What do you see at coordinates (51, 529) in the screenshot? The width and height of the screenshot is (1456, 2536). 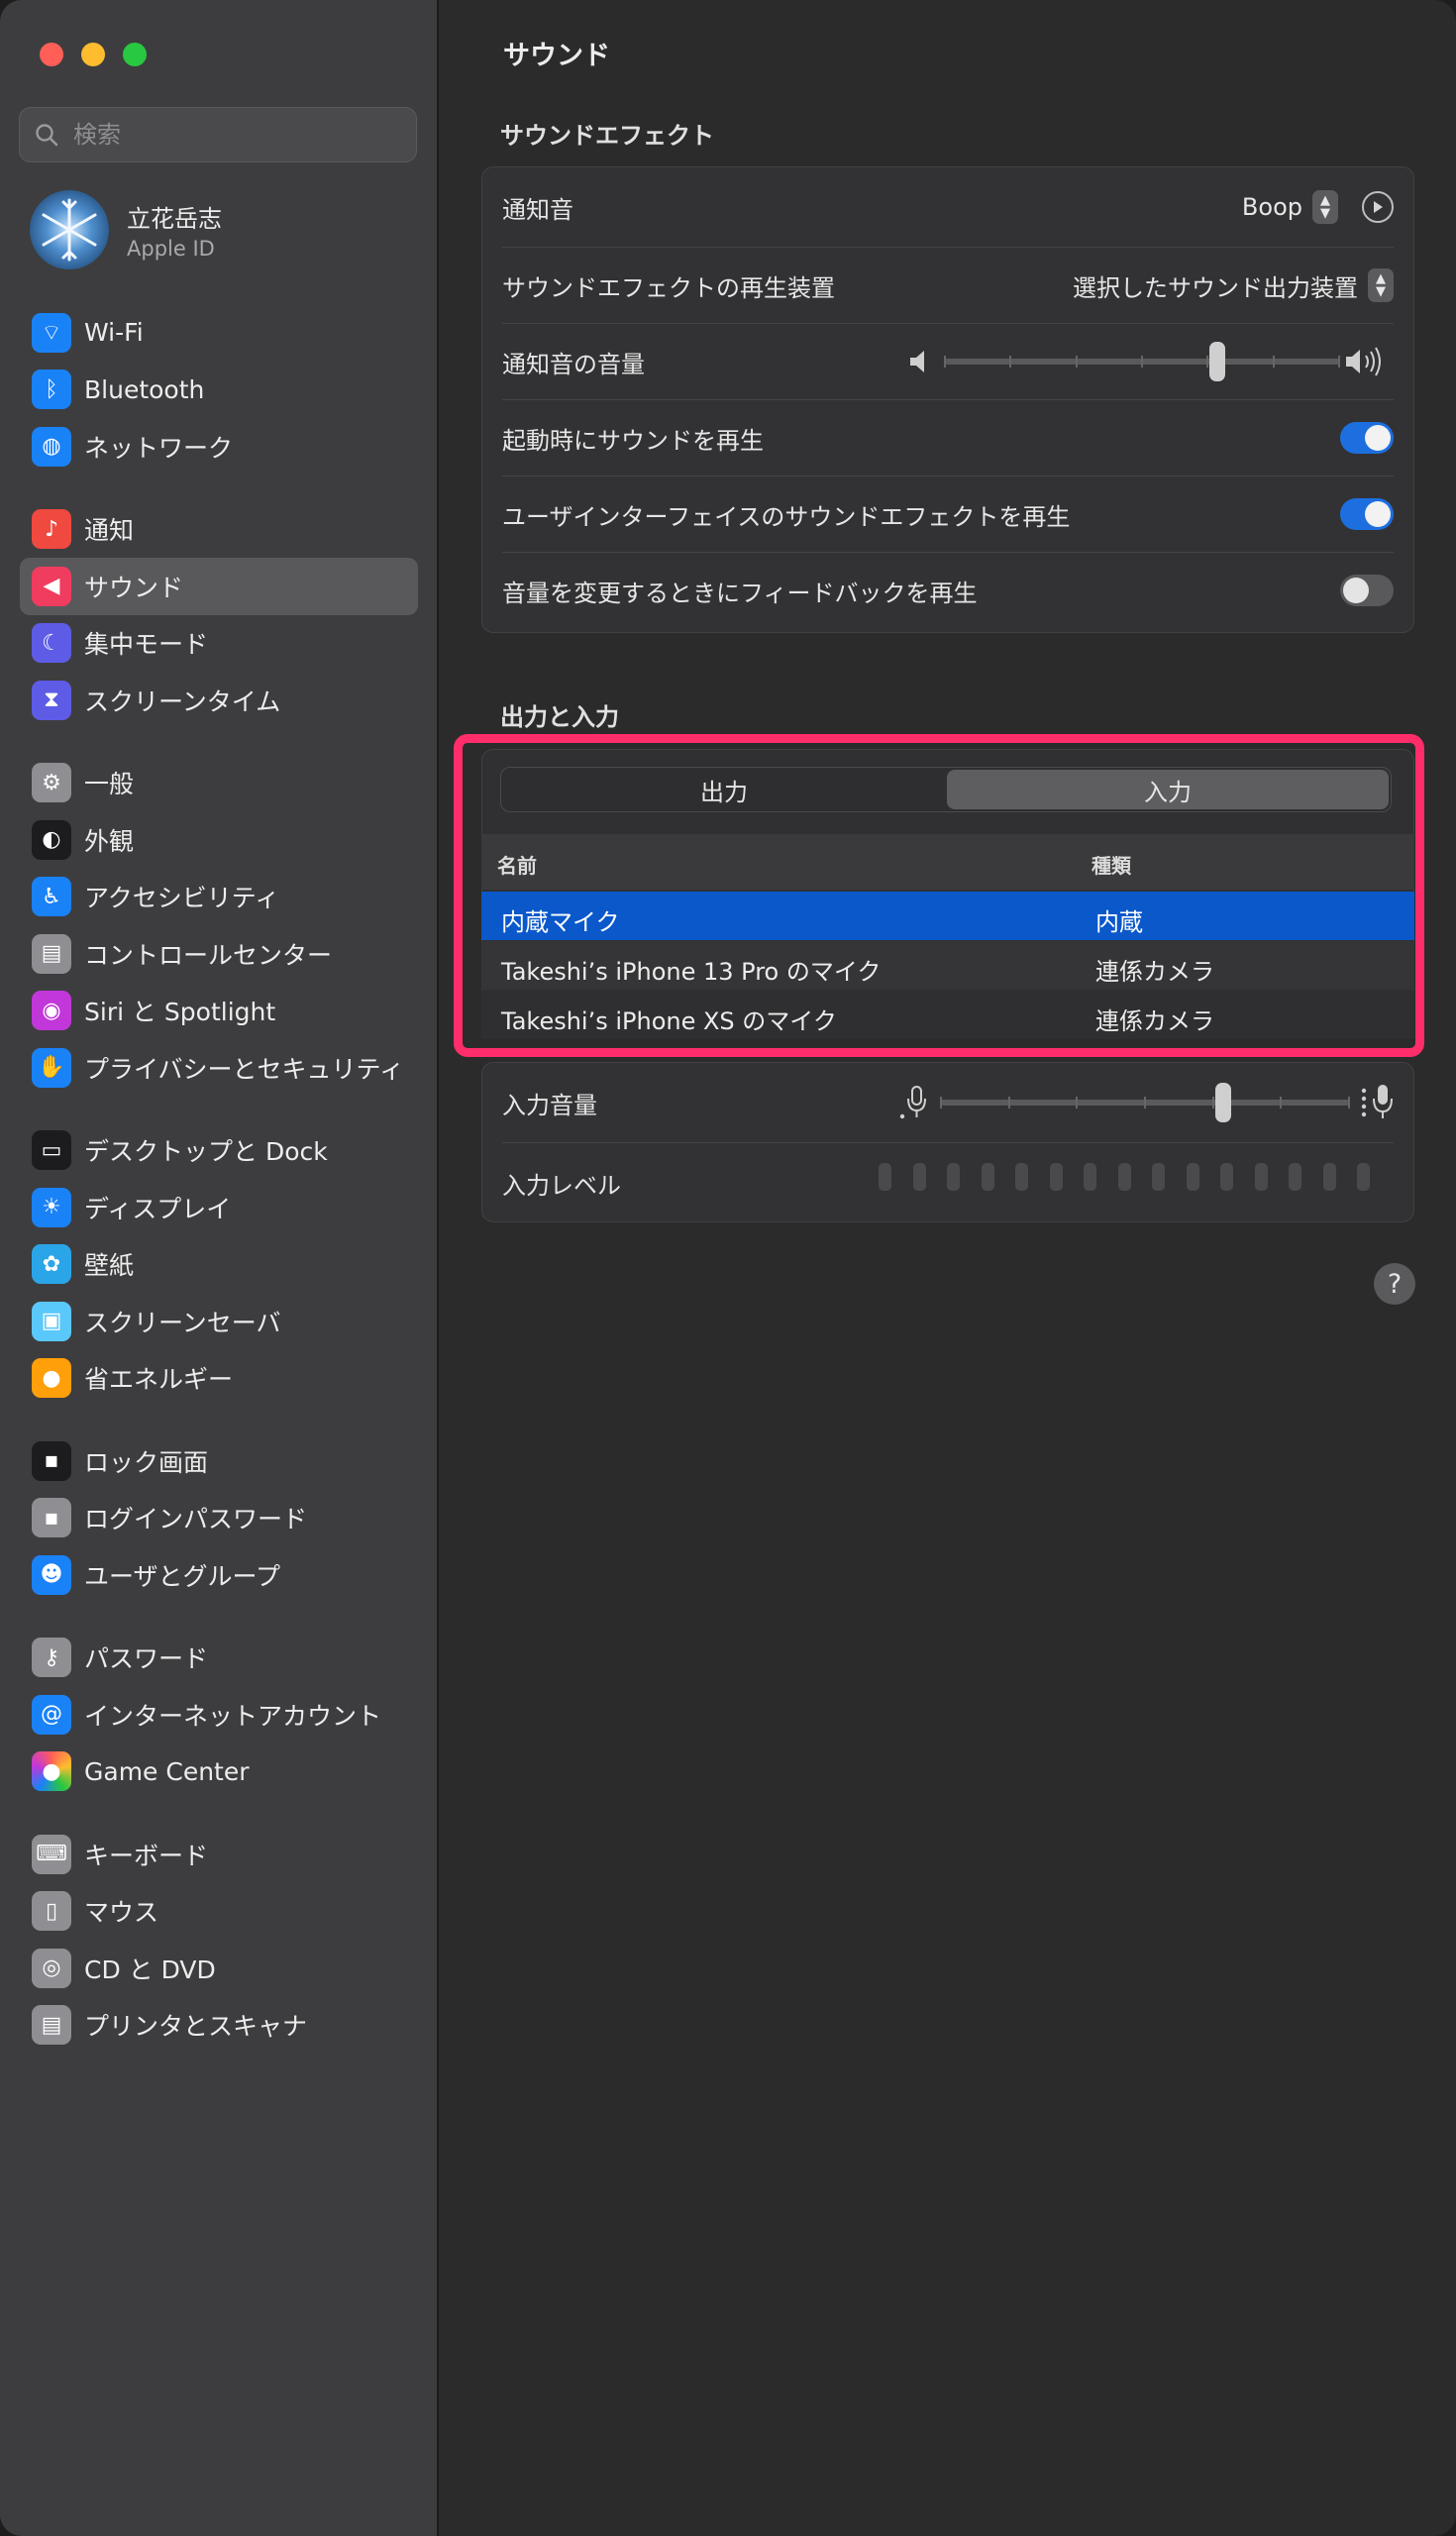 I see `bell-icon: ♪` at bounding box center [51, 529].